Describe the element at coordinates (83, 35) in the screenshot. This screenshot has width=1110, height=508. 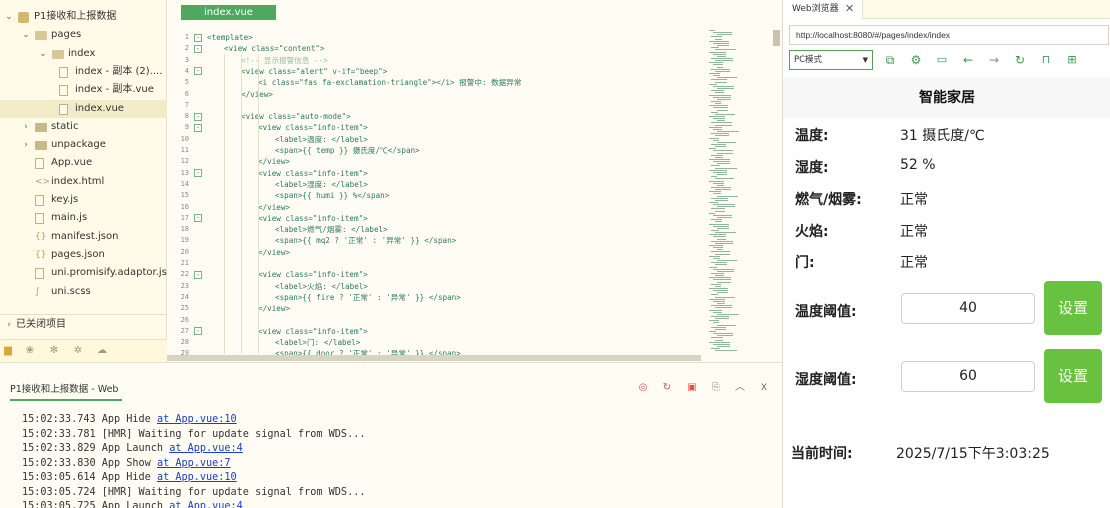
I see `tree-item: ⌄ pages` at that location.